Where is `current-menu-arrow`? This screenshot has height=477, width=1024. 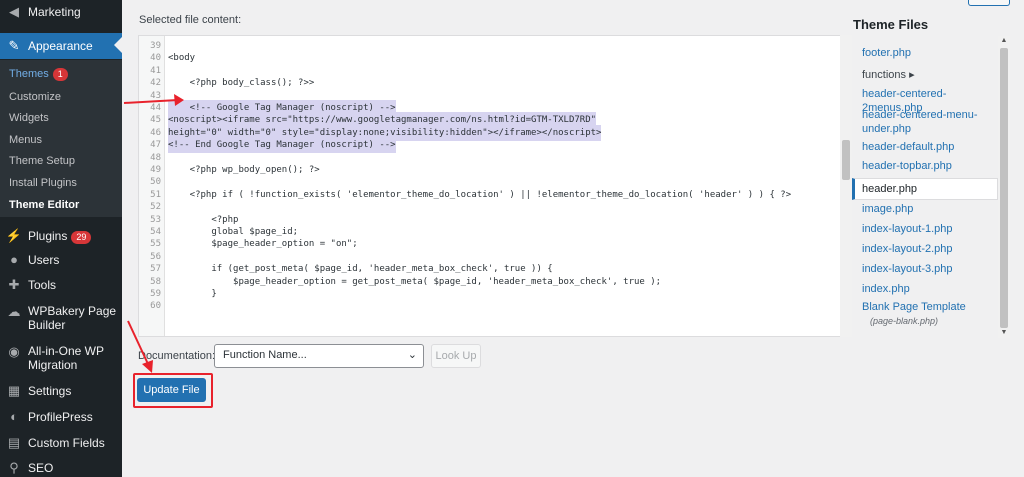
current-menu-arrow is located at coordinates (118, 45).